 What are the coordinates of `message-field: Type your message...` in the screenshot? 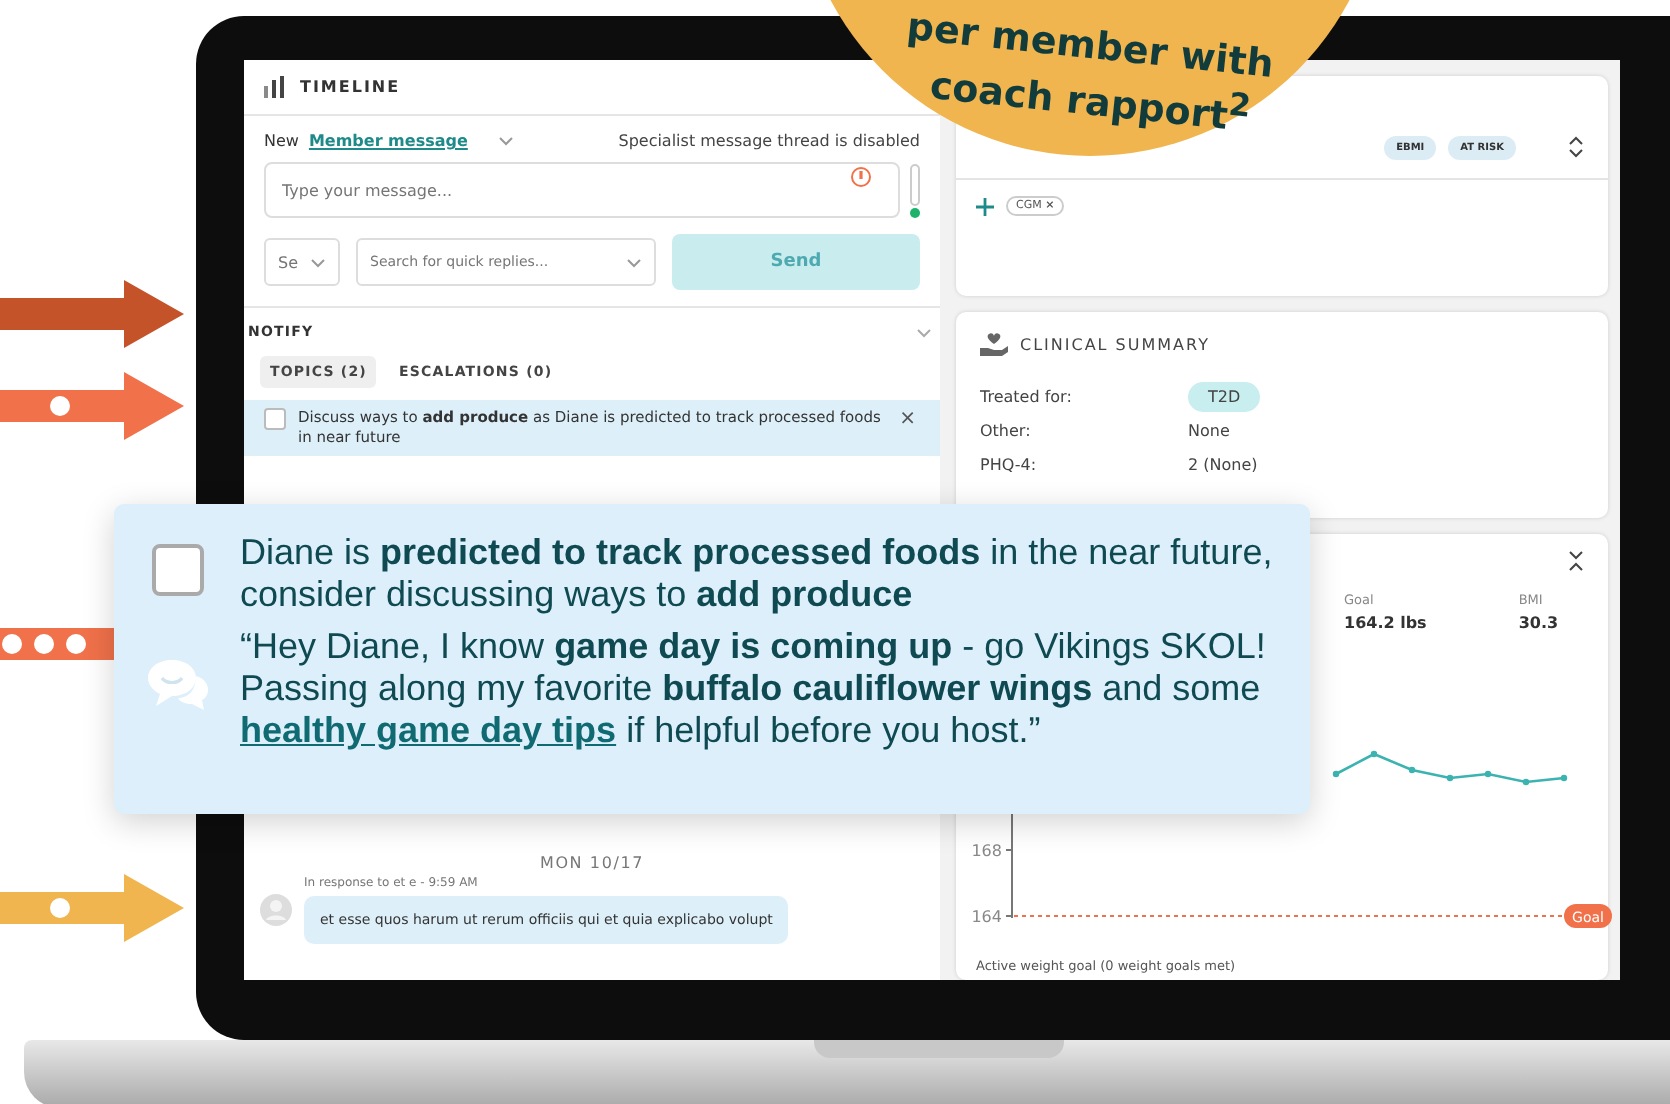 It's located at (582, 190).